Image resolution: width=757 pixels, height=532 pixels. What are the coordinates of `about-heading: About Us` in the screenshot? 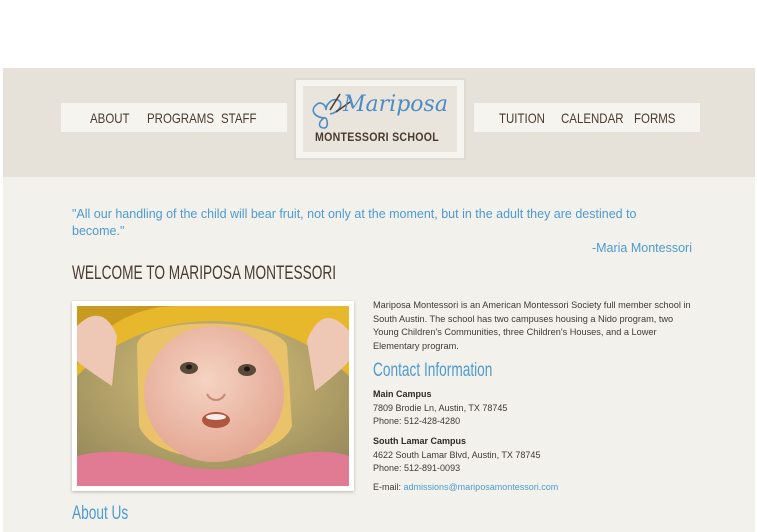 It's located at (100, 513).